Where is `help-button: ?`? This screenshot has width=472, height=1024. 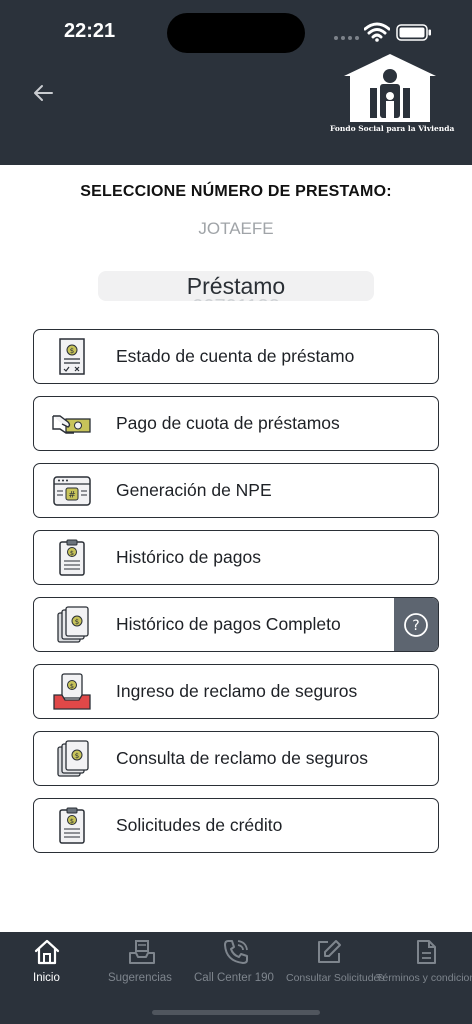 help-button: ? is located at coordinates (416, 624).